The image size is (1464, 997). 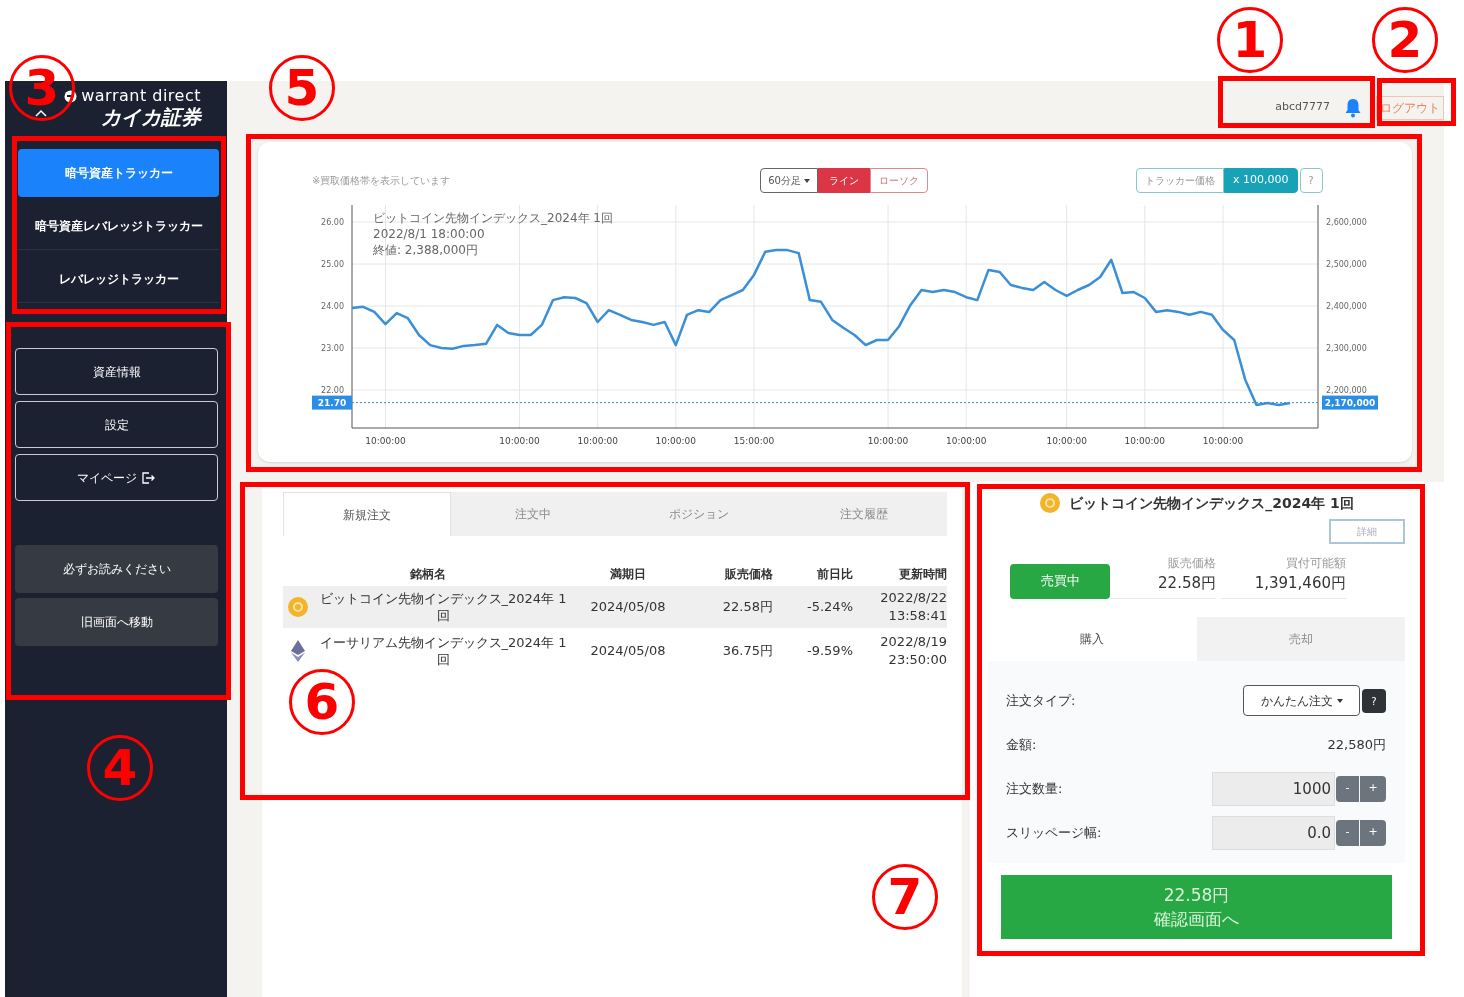 I want to click on annotation-number: 6, so click(x=322, y=702).